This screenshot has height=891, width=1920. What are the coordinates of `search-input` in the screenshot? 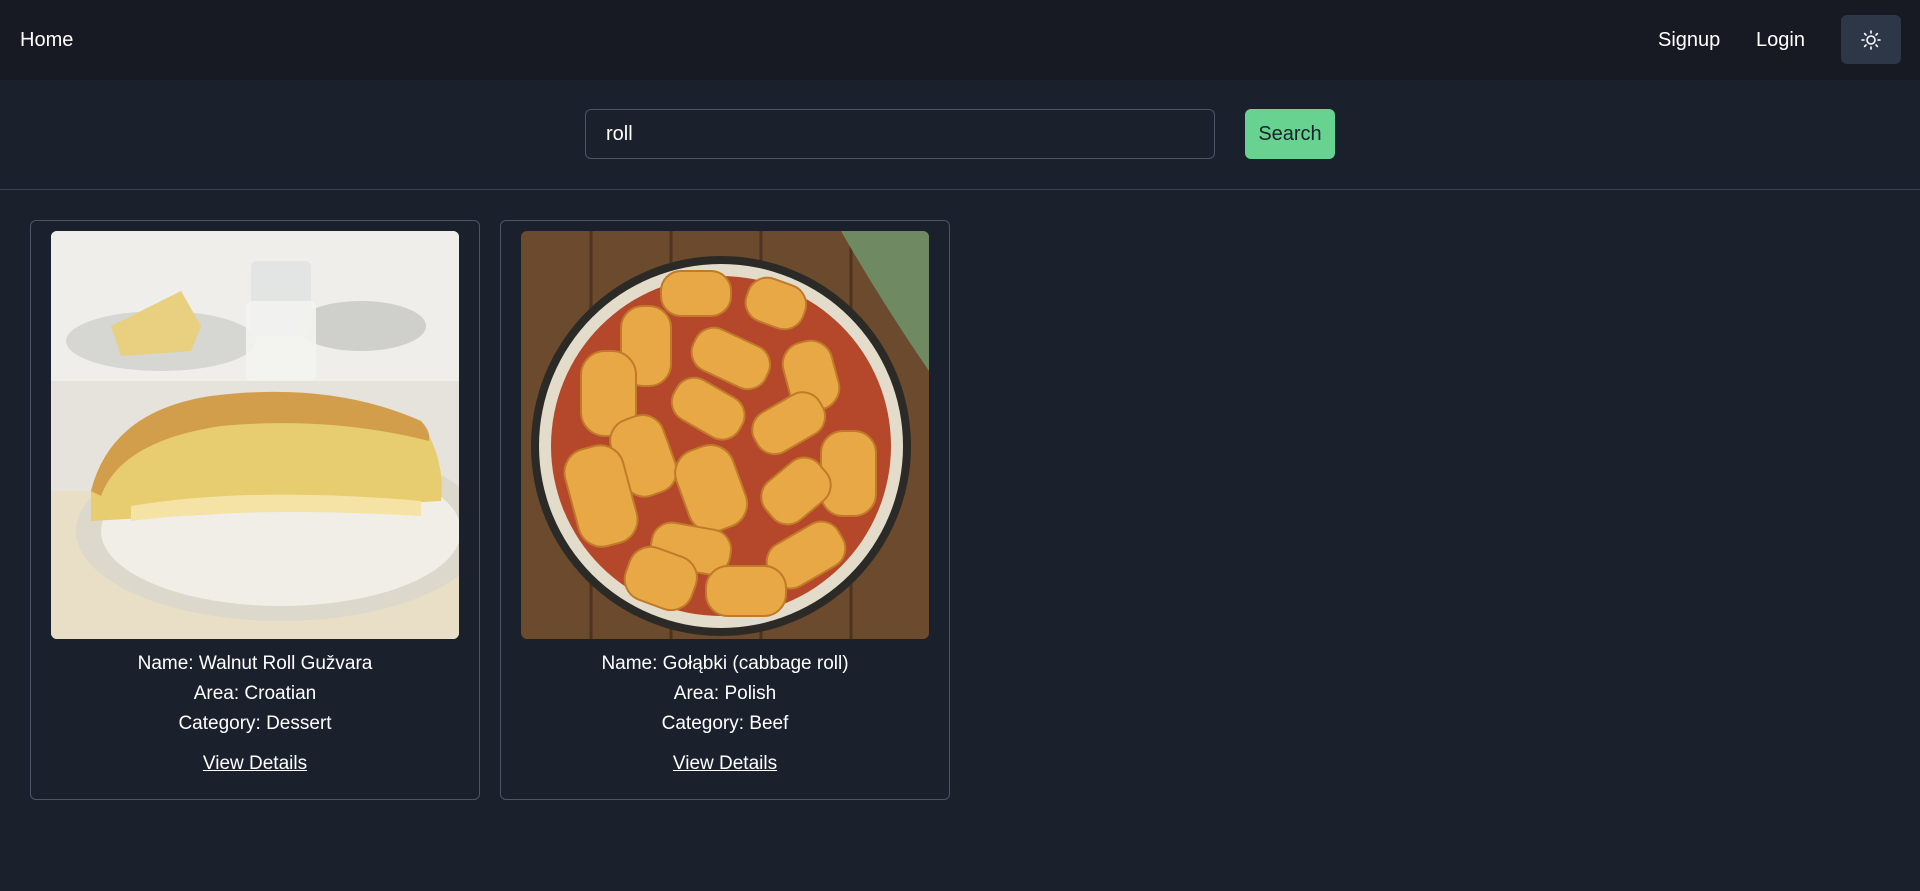 It's located at (900, 134).